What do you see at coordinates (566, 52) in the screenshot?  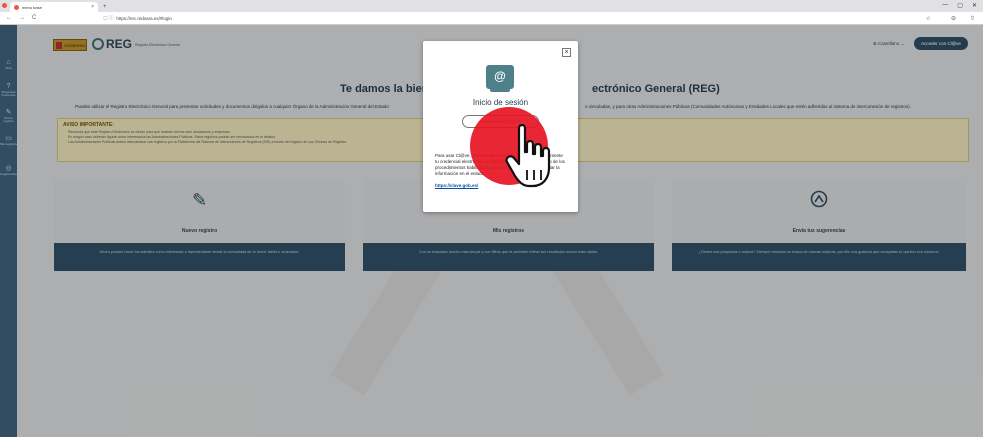 I see `close-icon: ×` at bounding box center [566, 52].